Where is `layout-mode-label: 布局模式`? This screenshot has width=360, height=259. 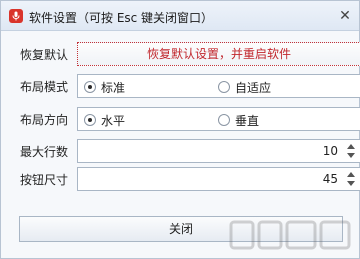 layout-mode-label: 布局模式 is located at coordinates (44, 87).